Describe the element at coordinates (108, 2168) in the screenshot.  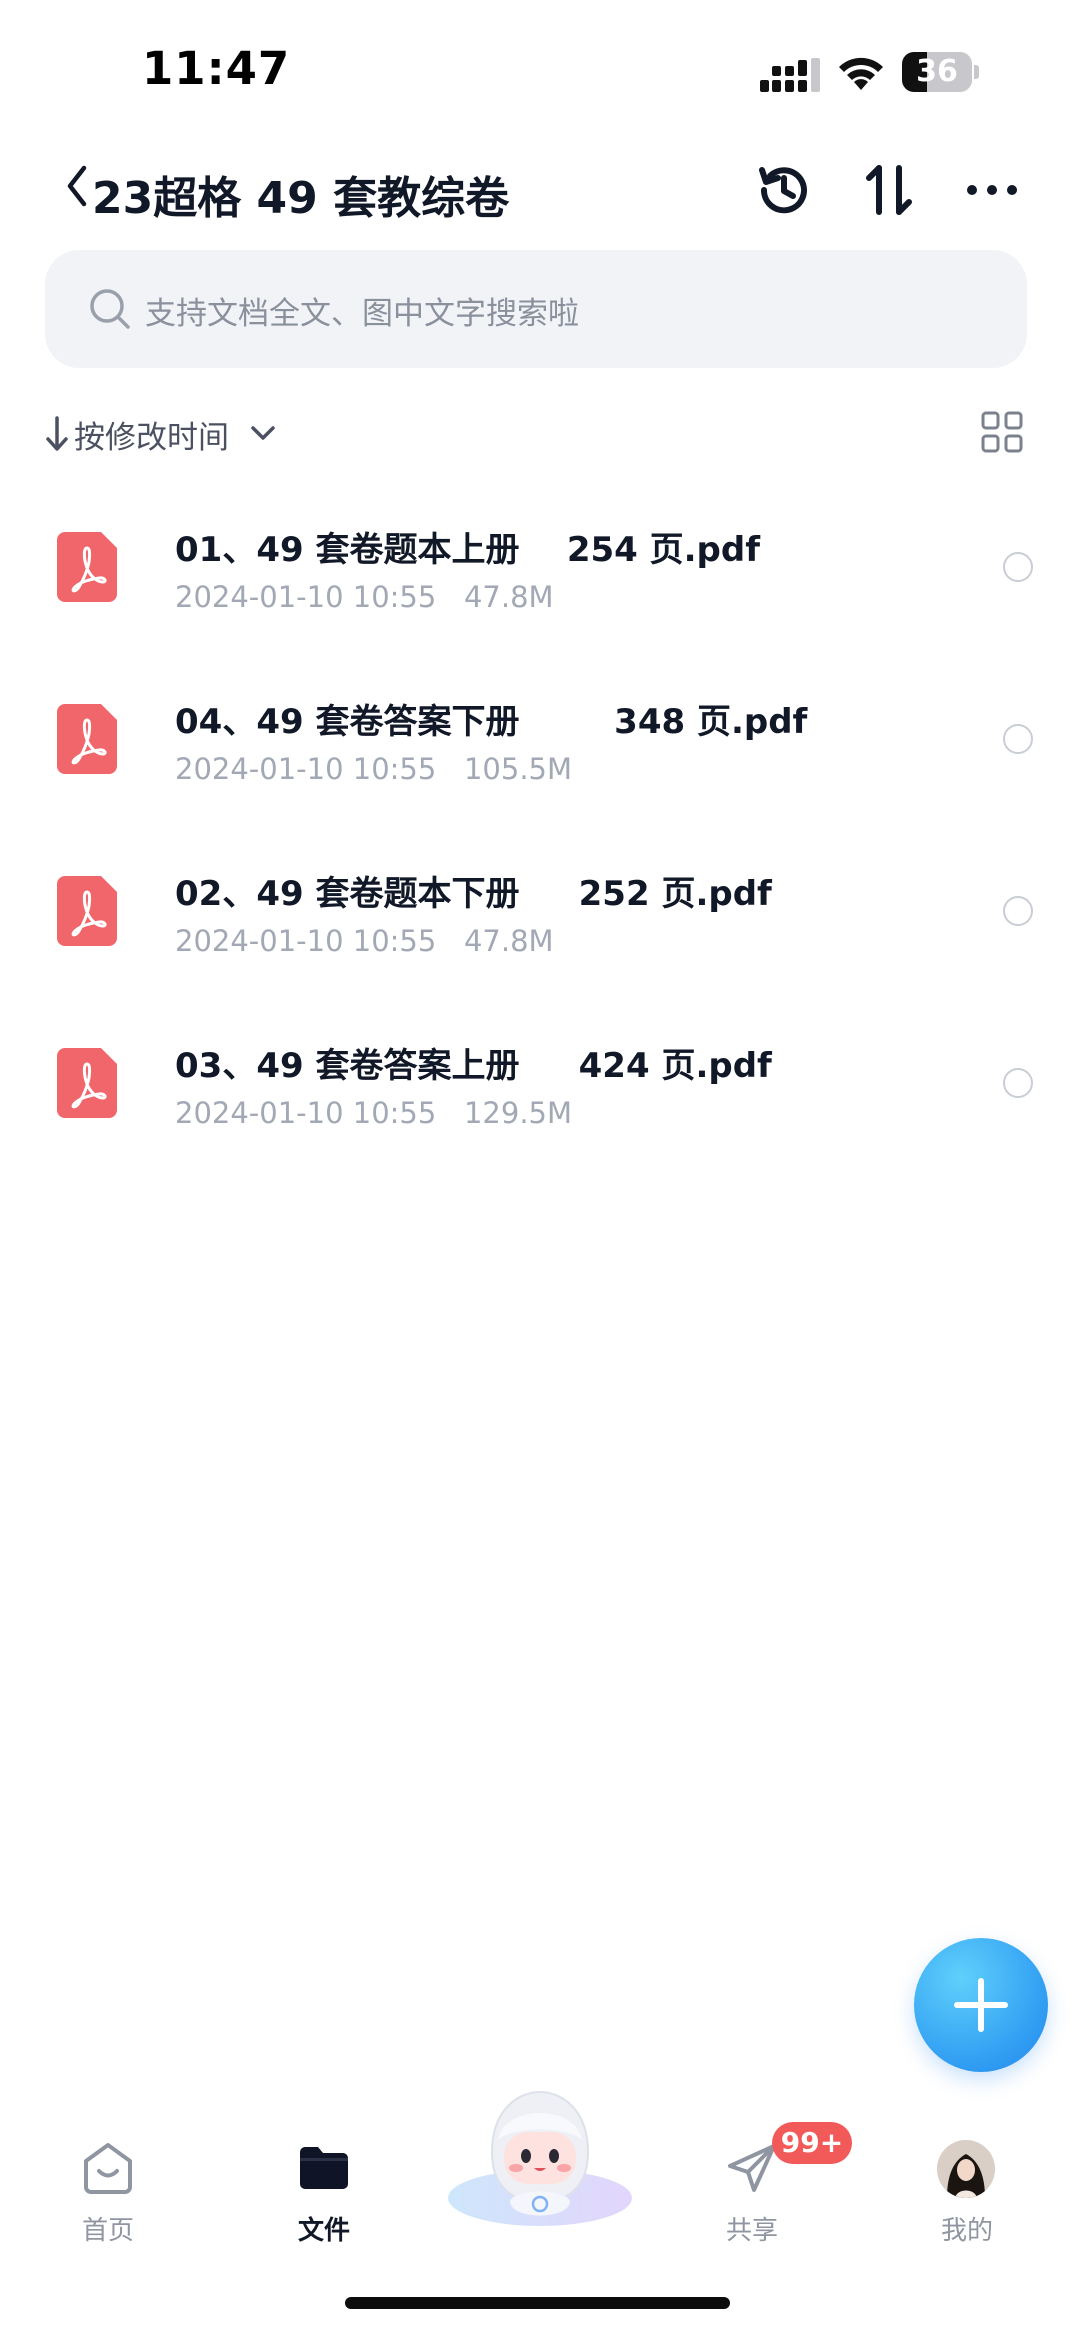
I see `home-icon` at that location.